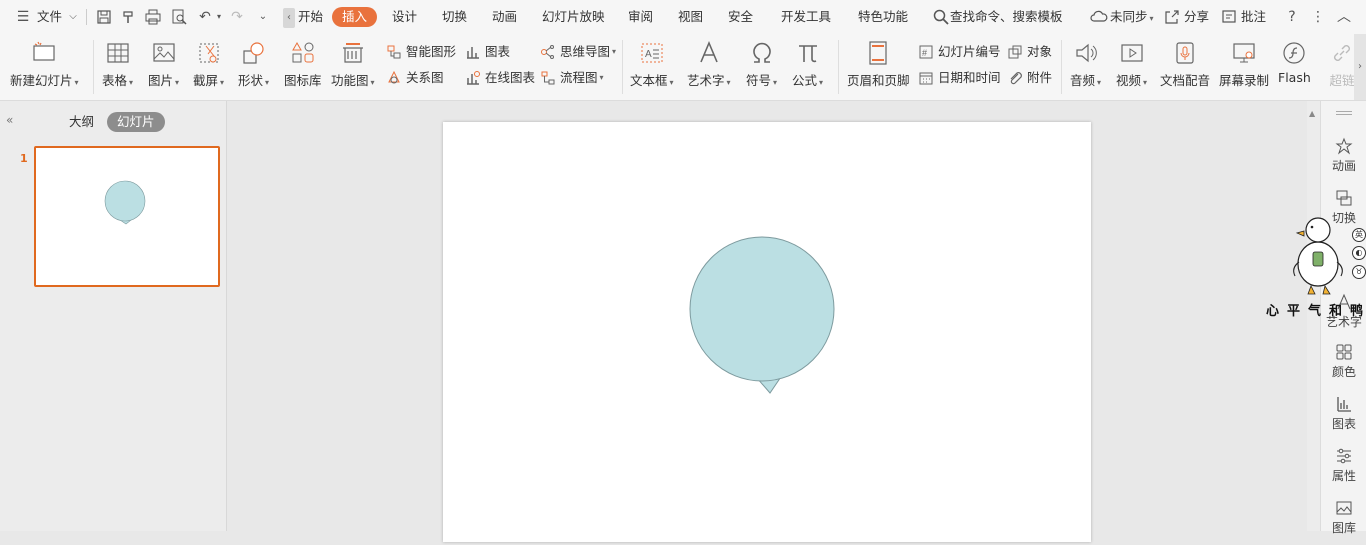 Image resolution: width=1366 pixels, height=545 pixels. Describe the element at coordinates (289, 18) in the screenshot. I see `scroll-tabs-left-icon: ‹` at that location.